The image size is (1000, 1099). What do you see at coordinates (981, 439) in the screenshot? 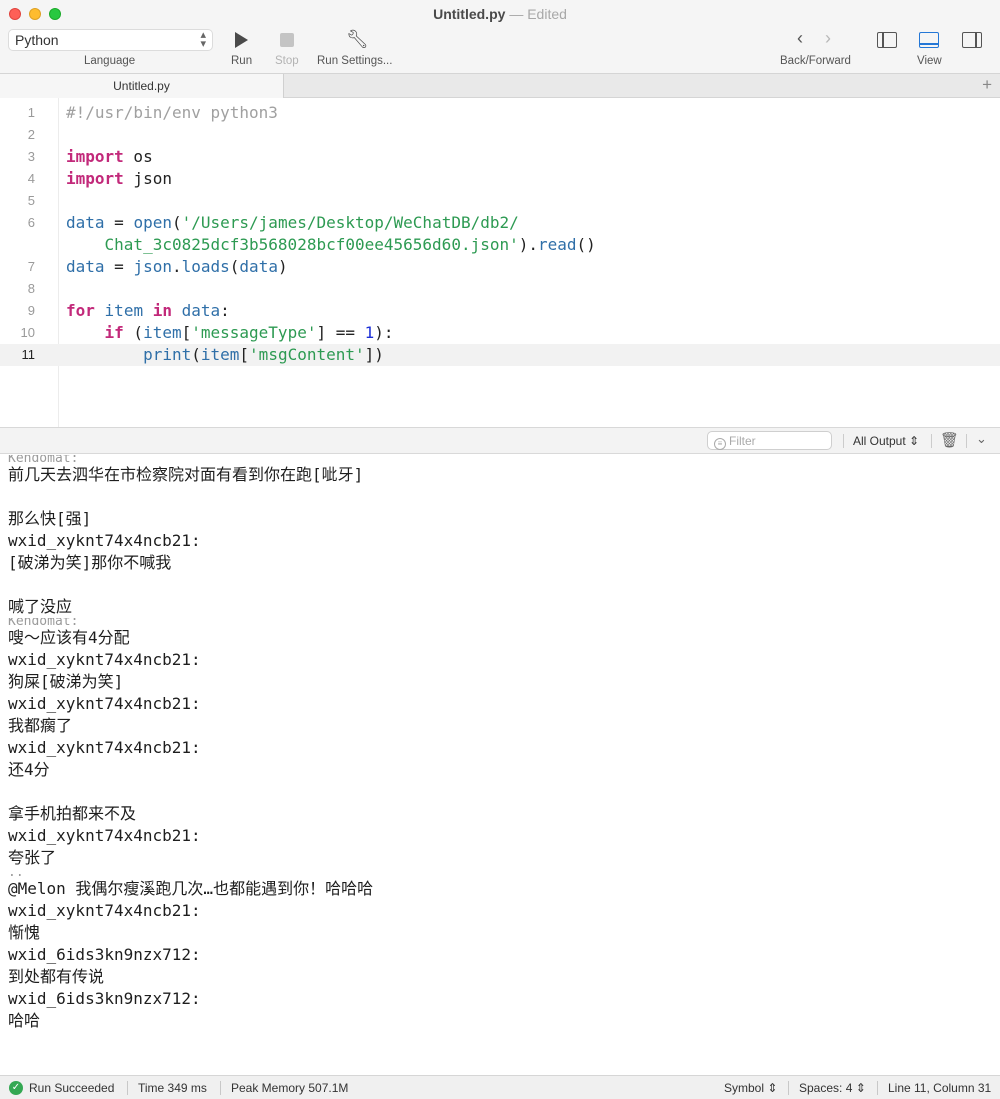
I see `chevron-down-icon: ⌄` at bounding box center [981, 439].